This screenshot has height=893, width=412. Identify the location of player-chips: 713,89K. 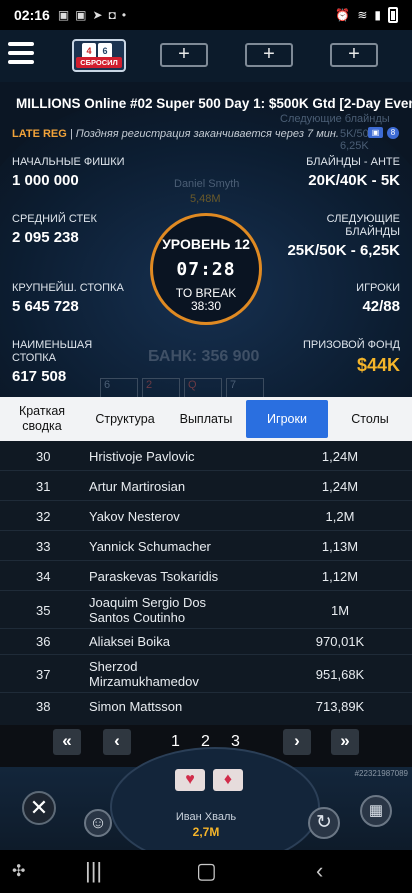
(340, 706).